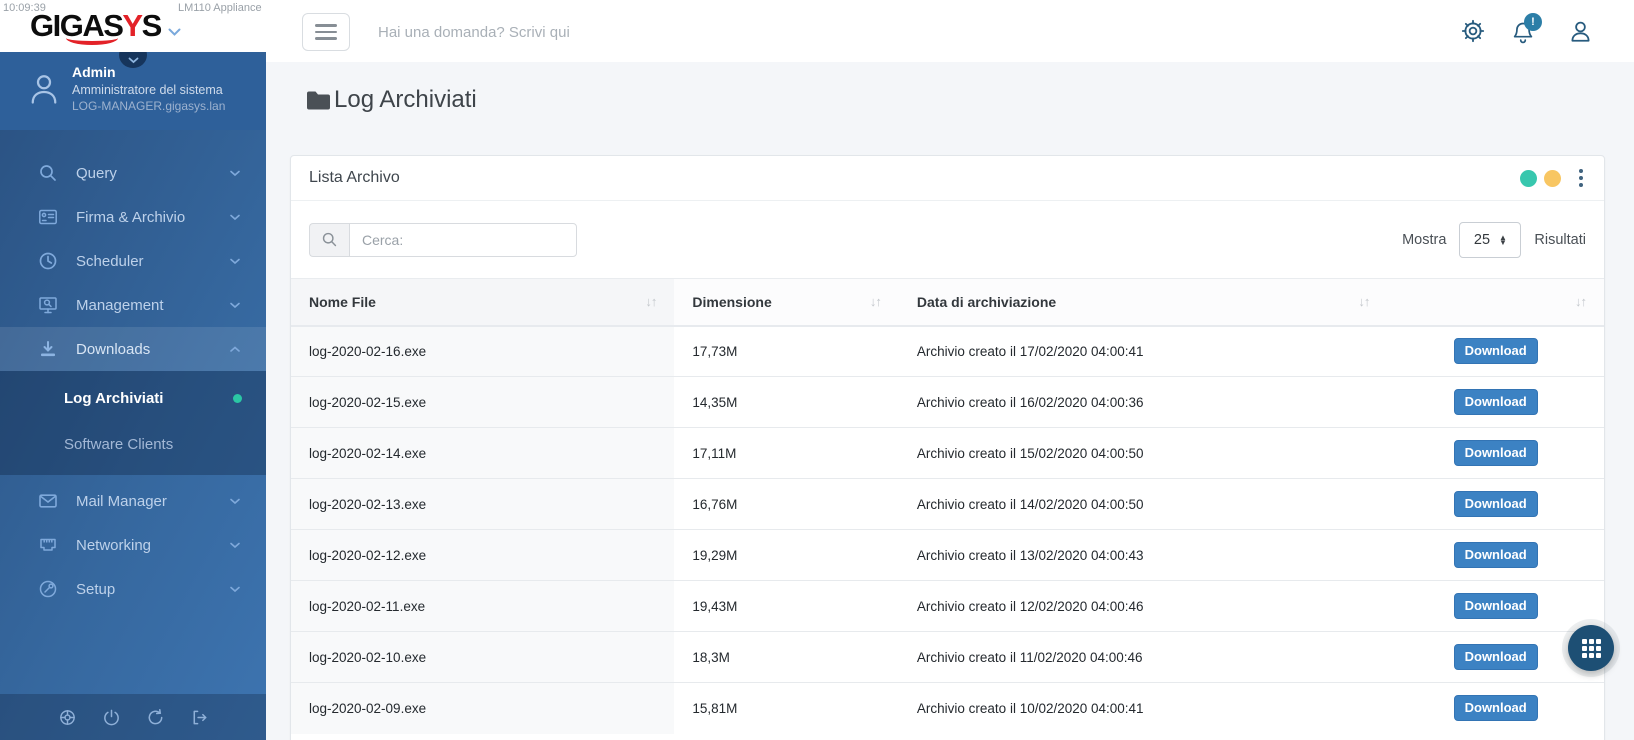  I want to click on clock-icon, so click(48, 261).